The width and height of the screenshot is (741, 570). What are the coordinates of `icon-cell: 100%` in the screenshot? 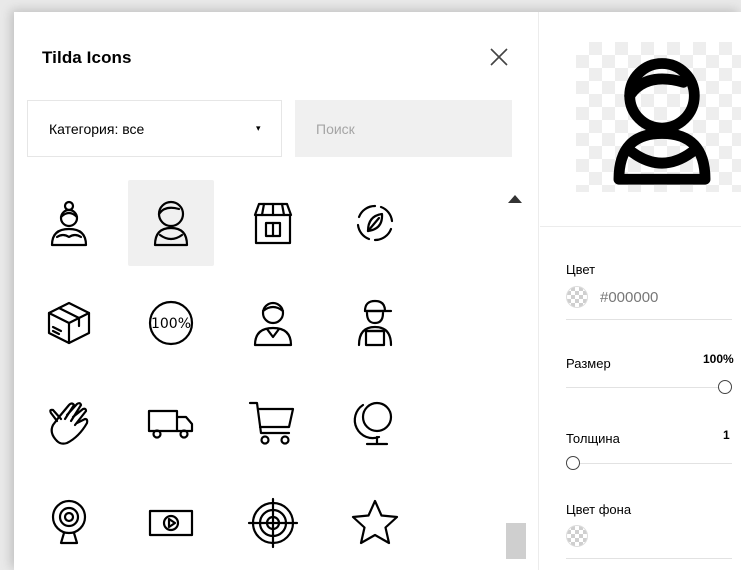 It's located at (171, 323).